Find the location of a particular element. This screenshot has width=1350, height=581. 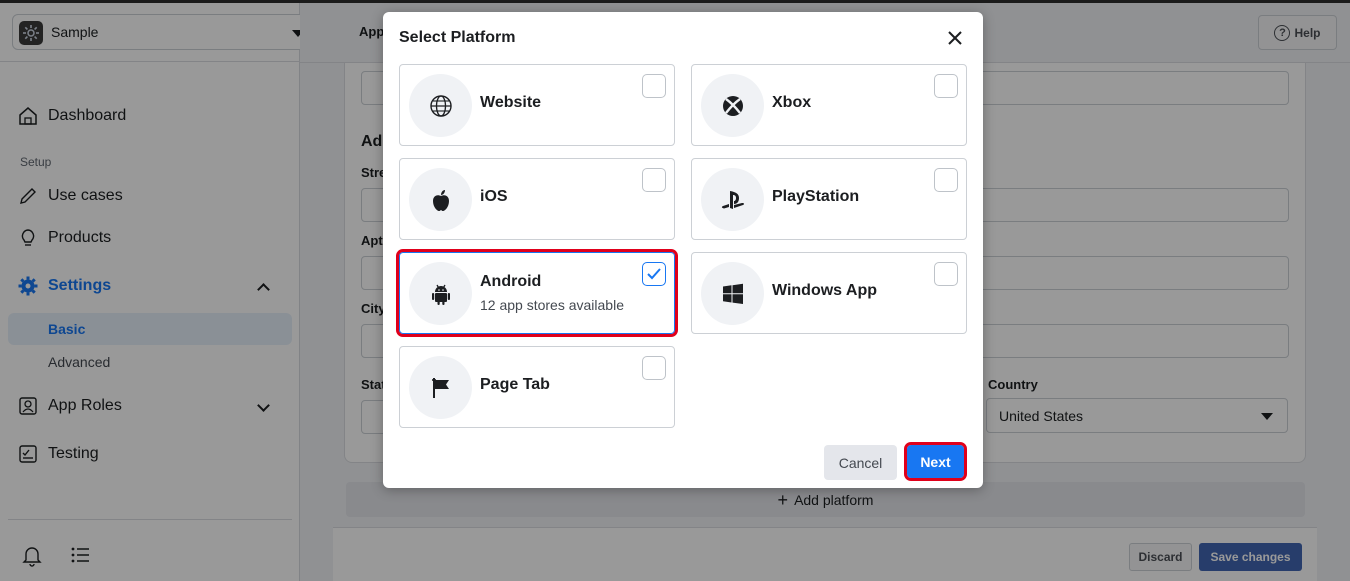

checkmark-icon is located at coordinates (654, 274).